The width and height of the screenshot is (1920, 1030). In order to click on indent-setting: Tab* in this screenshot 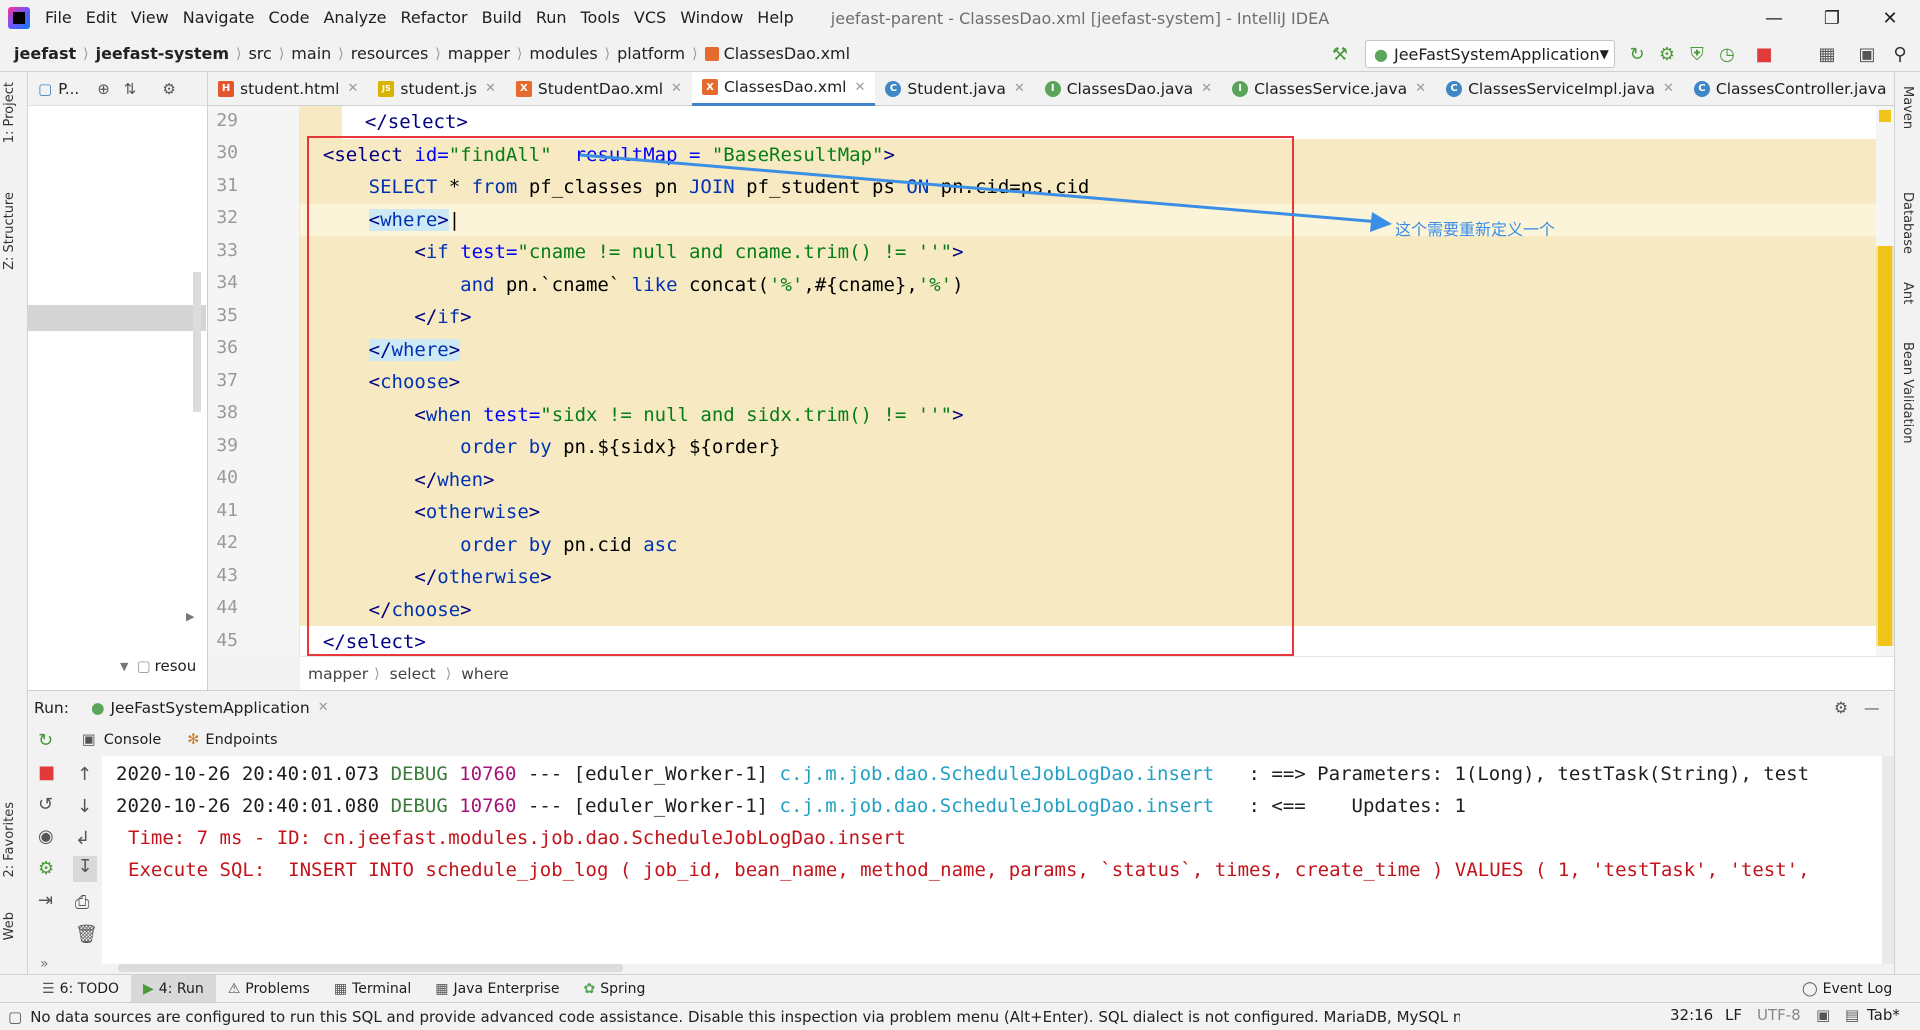, I will do `click(1883, 1015)`.